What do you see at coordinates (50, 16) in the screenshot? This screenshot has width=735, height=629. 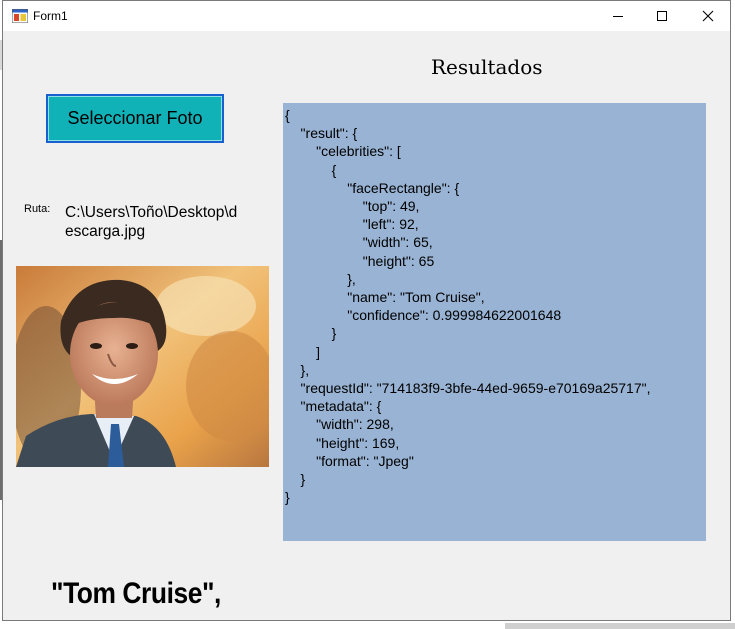 I see `window-title: Form1` at bounding box center [50, 16].